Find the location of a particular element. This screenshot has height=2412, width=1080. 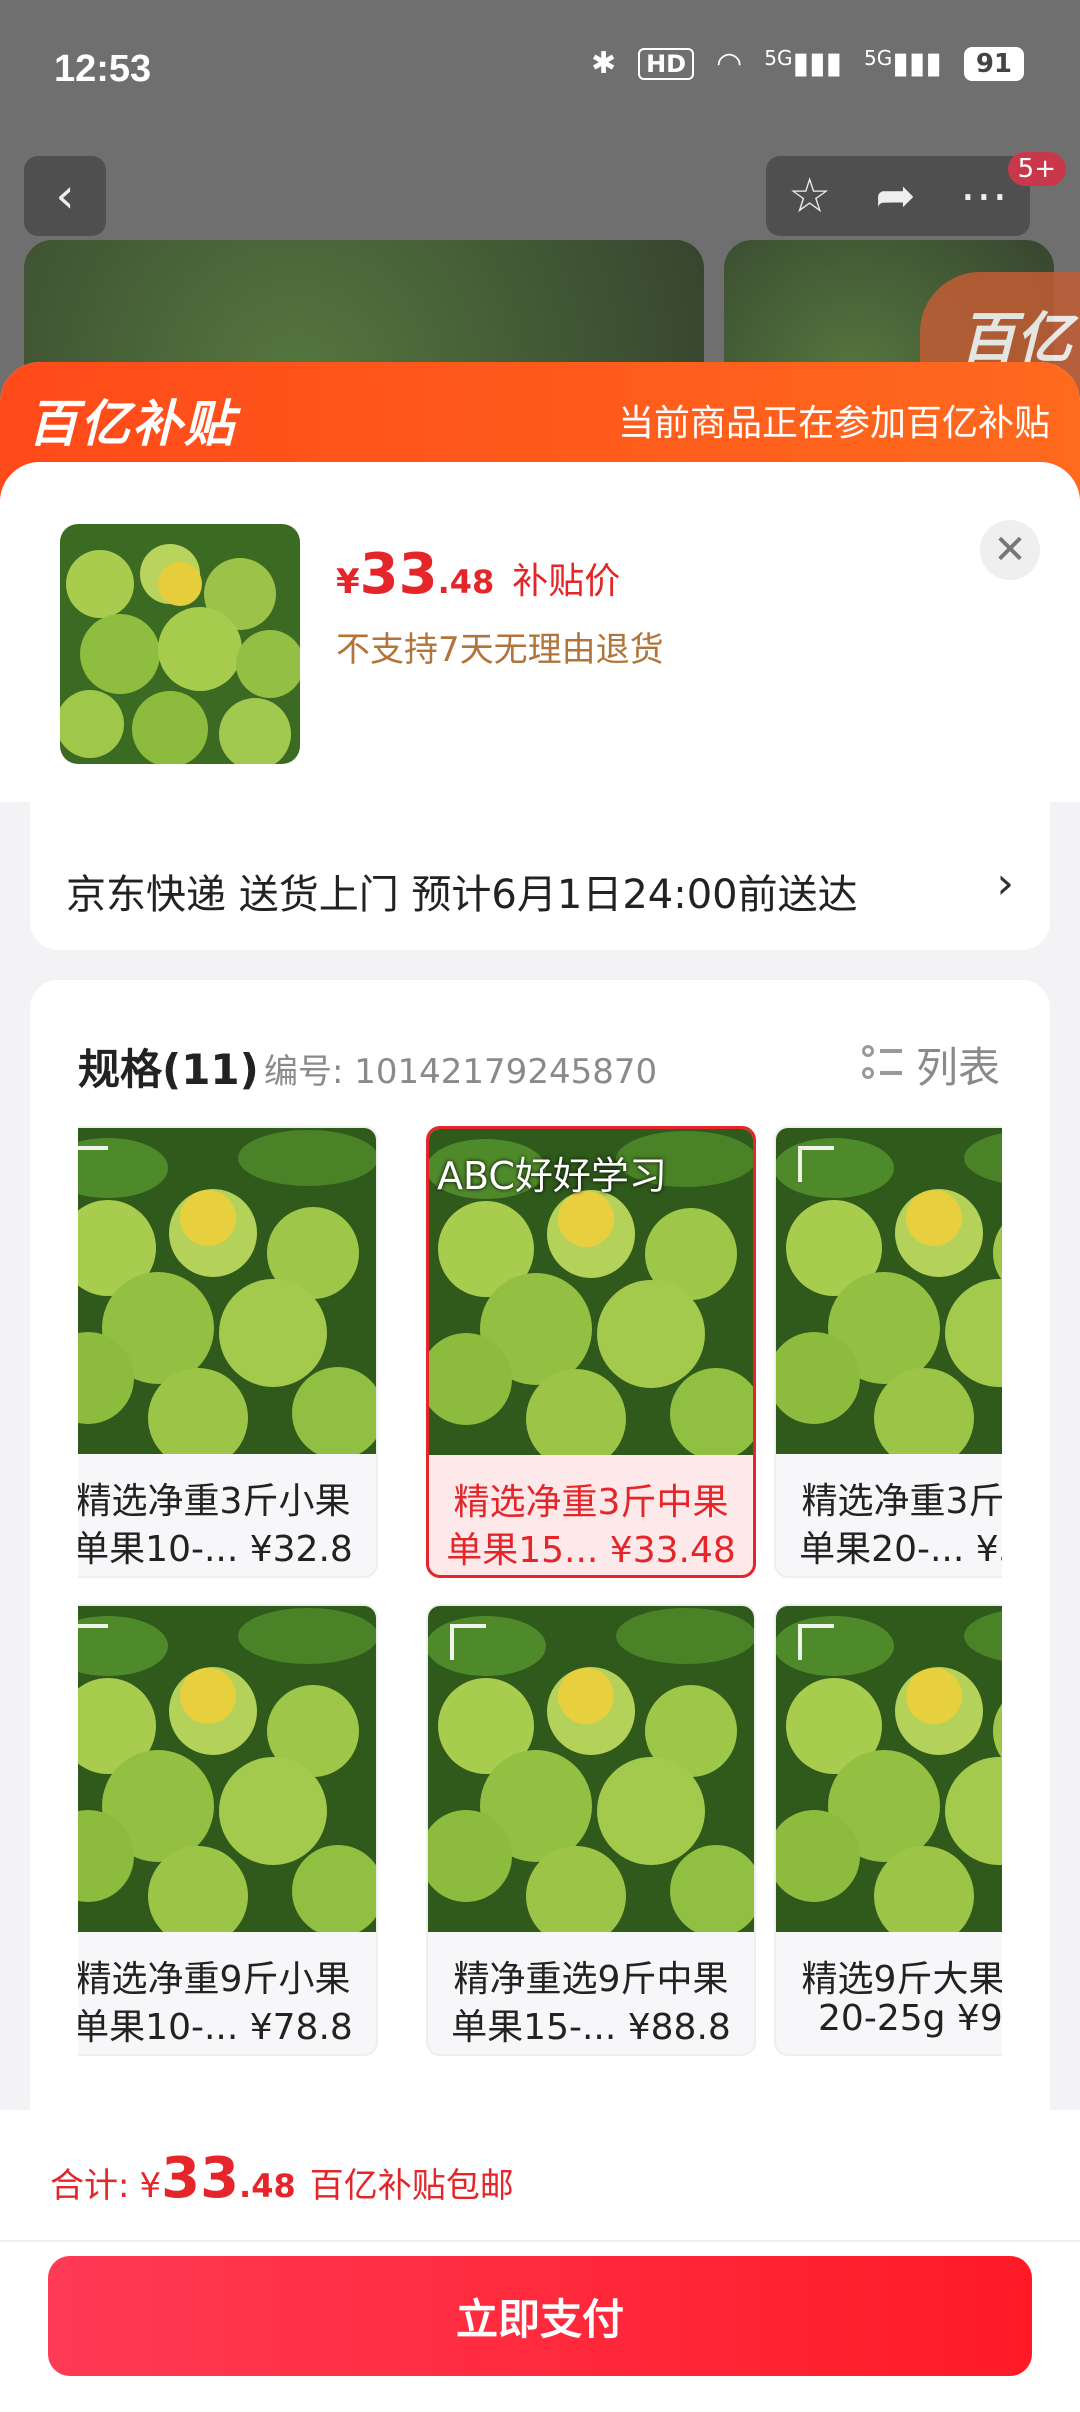

delivery-text: 京东快递 送货上门 预计6月1日24:00前送达 is located at coordinates (462, 895).